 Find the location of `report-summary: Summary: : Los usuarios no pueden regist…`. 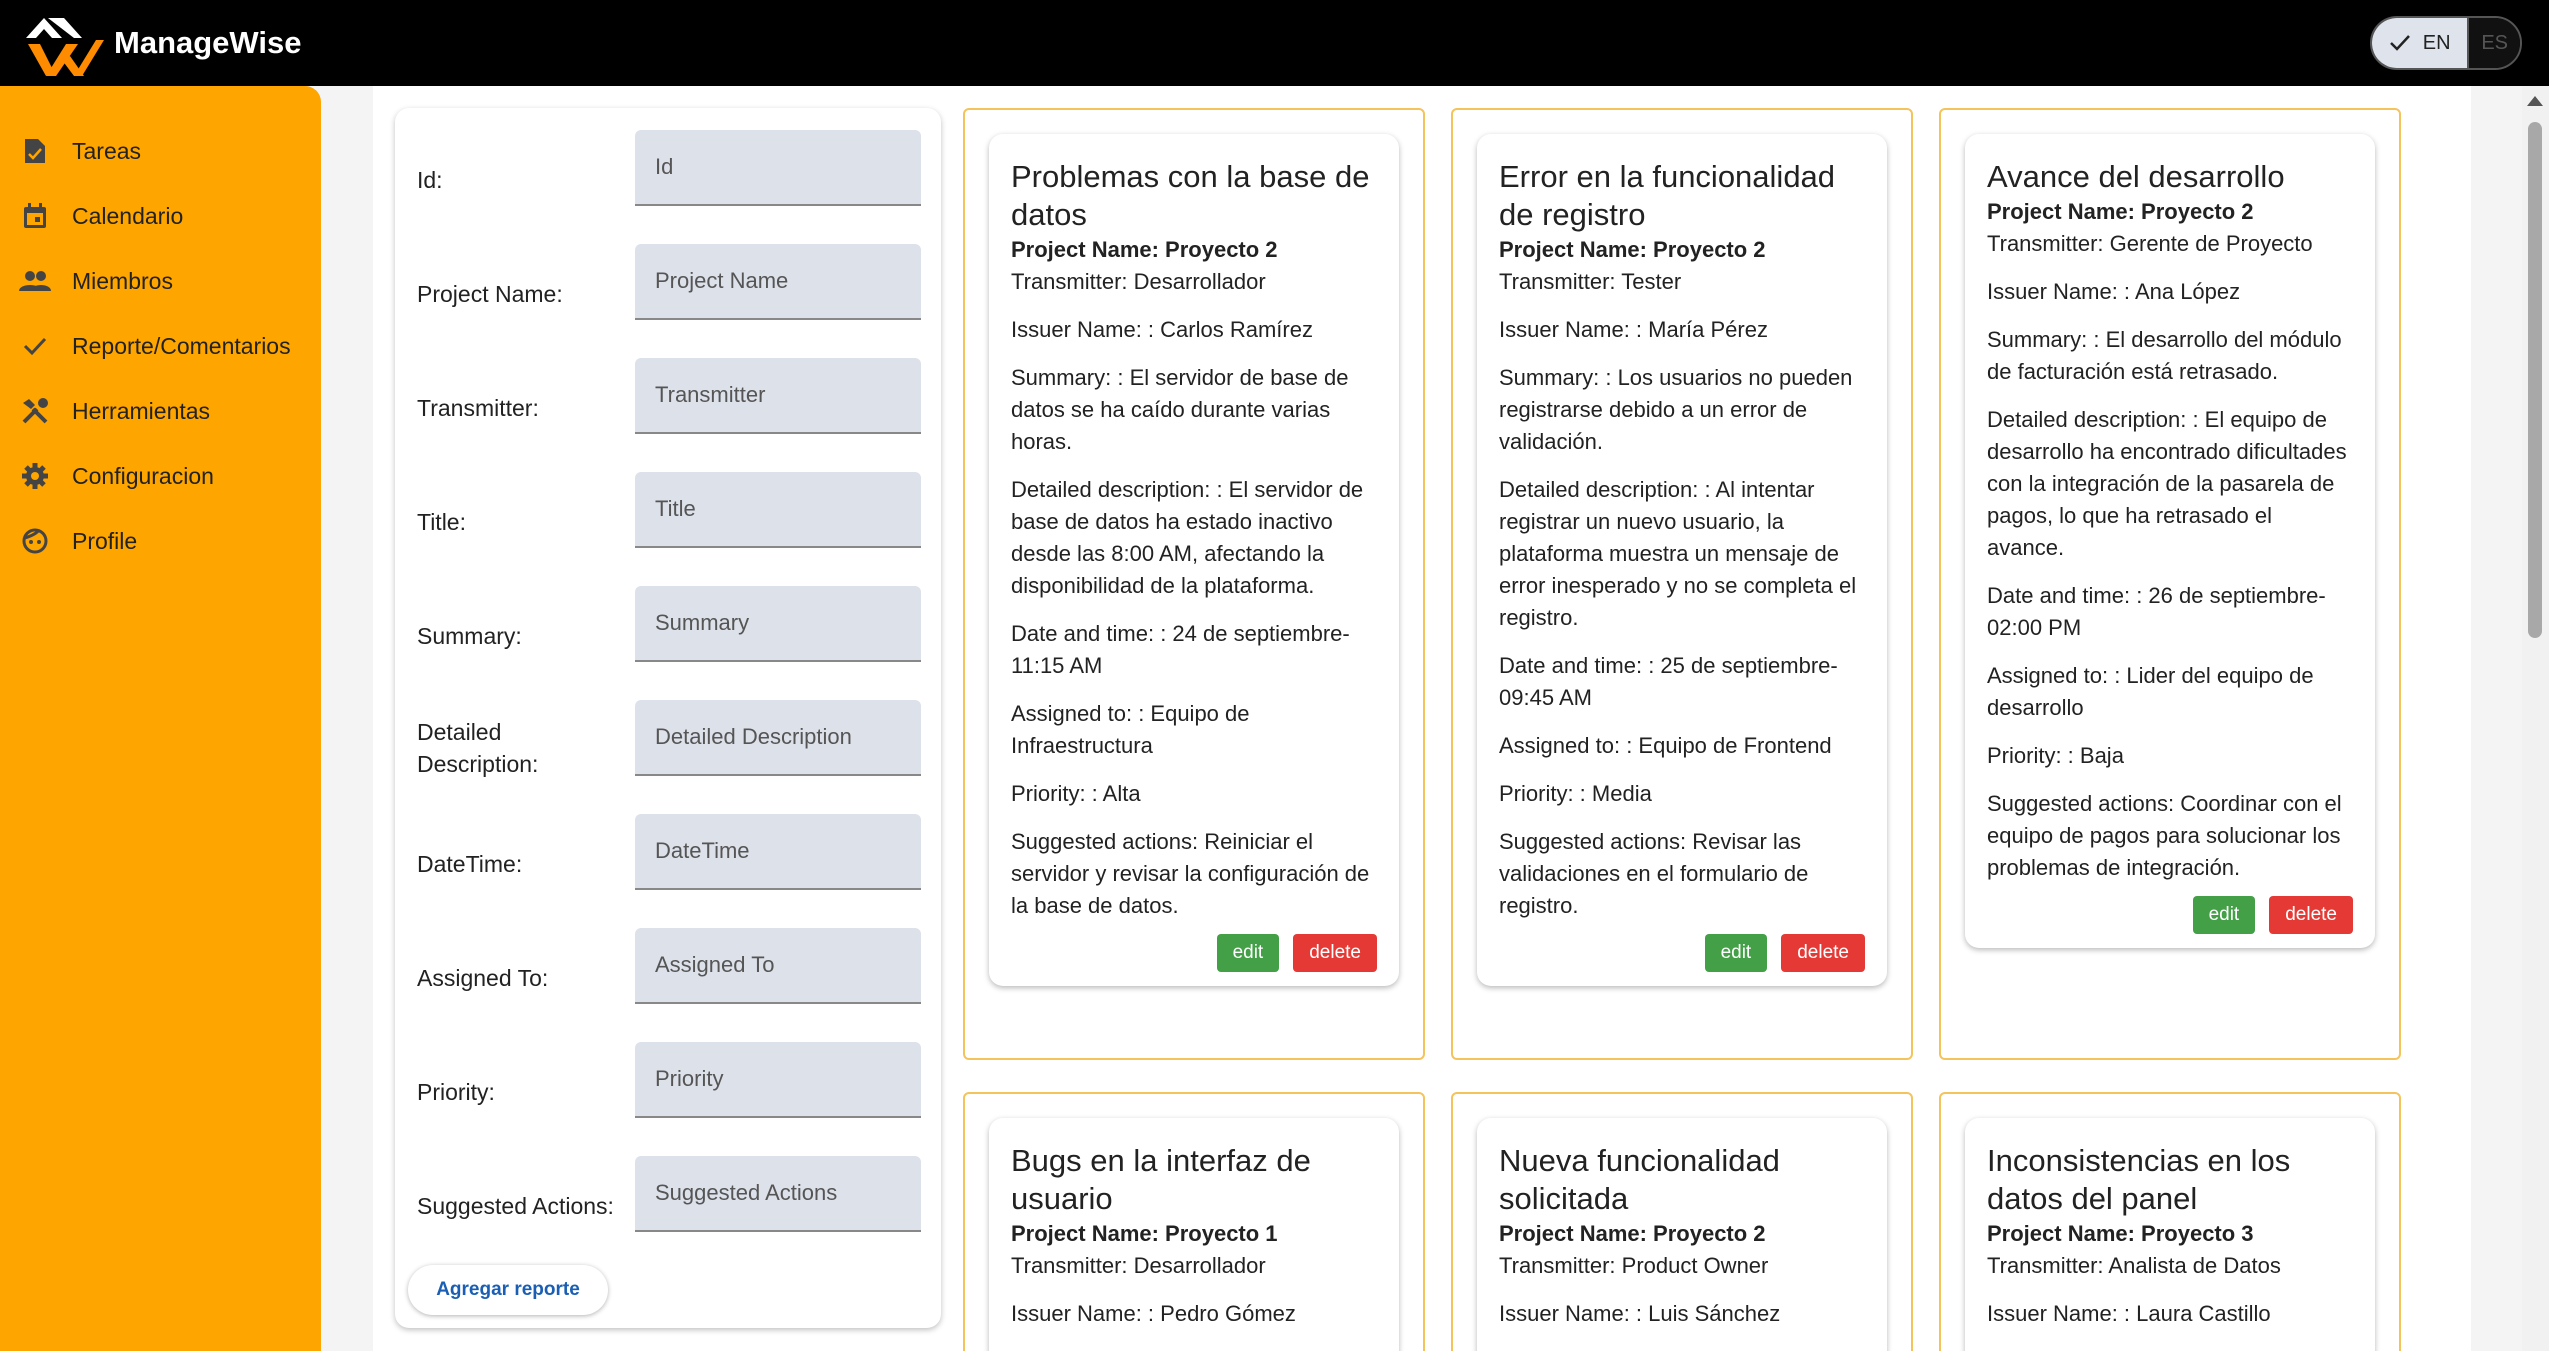

report-summary: Summary: : Los usuarios no pueden regist… is located at coordinates (1676, 409).